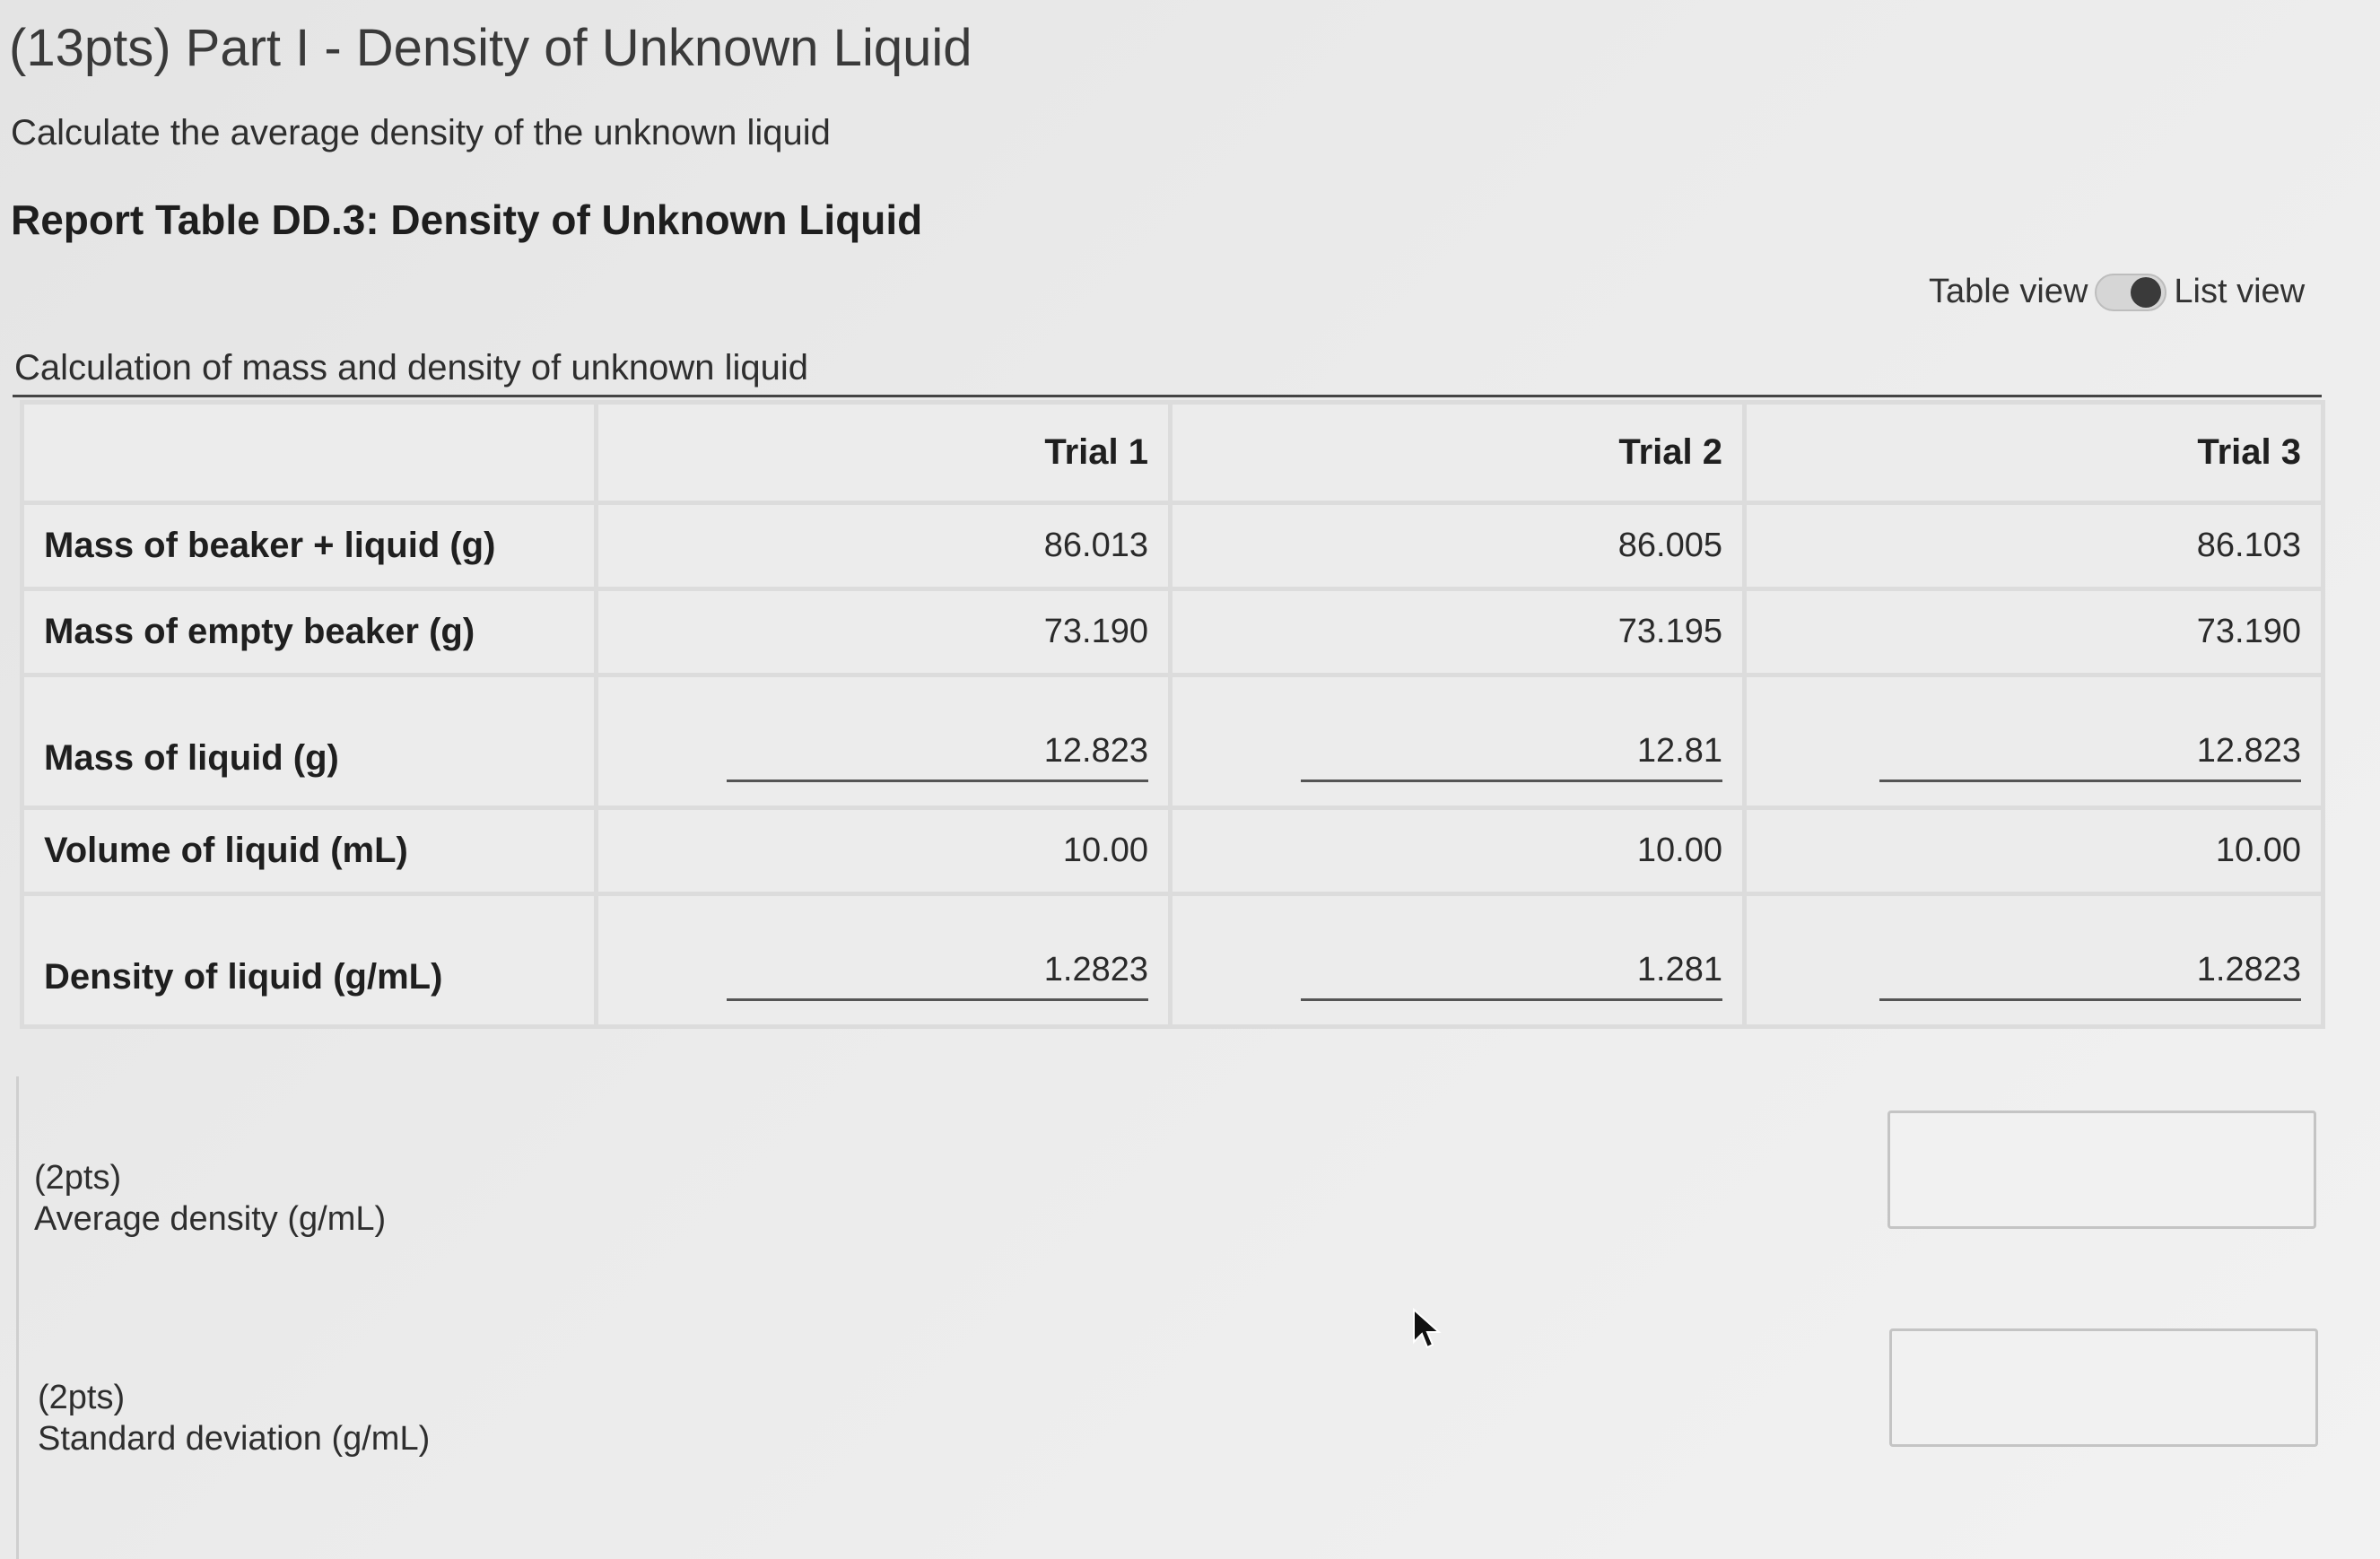 This screenshot has height=1559, width=2380. What do you see at coordinates (883, 546) in the screenshot?
I see `cell-value: 86.013` at bounding box center [883, 546].